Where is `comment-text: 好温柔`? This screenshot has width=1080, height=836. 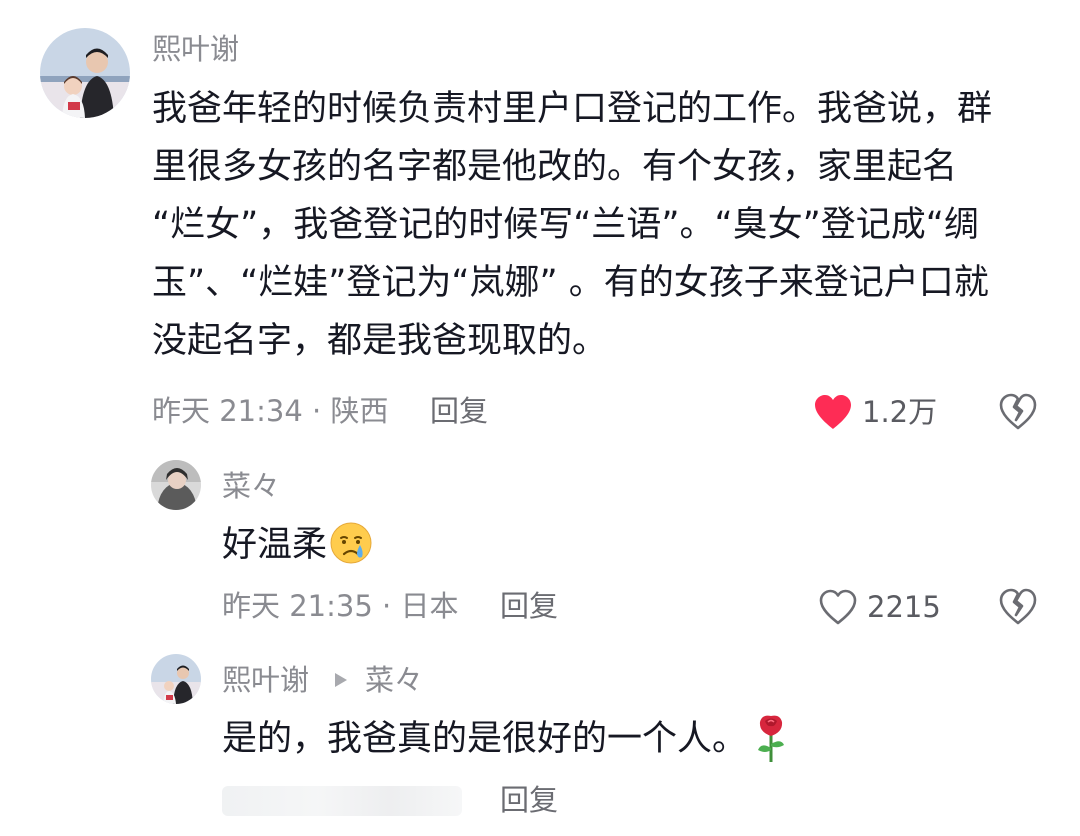
comment-text: 好温柔 is located at coordinates (297, 545).